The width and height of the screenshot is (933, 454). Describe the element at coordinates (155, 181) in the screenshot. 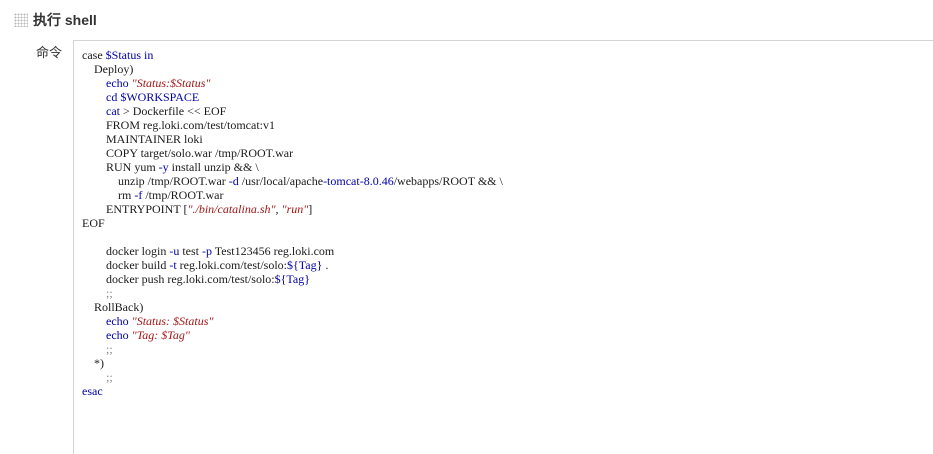

I see `code-token: unzip /tmp/ROOT.war` at that location.